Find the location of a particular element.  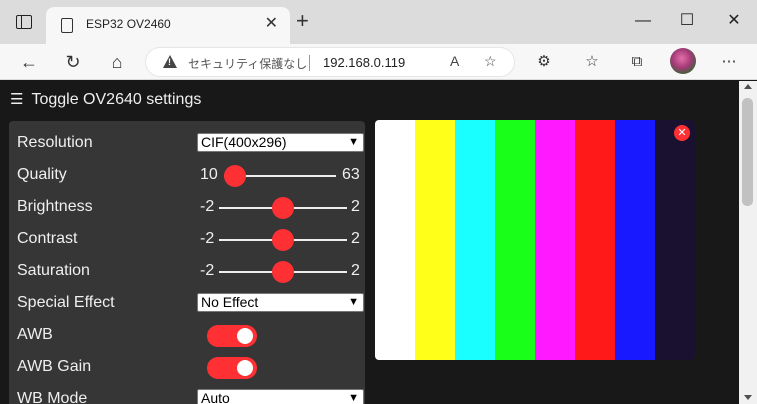

quality-min: 10 is located at coordinates (209, 174).